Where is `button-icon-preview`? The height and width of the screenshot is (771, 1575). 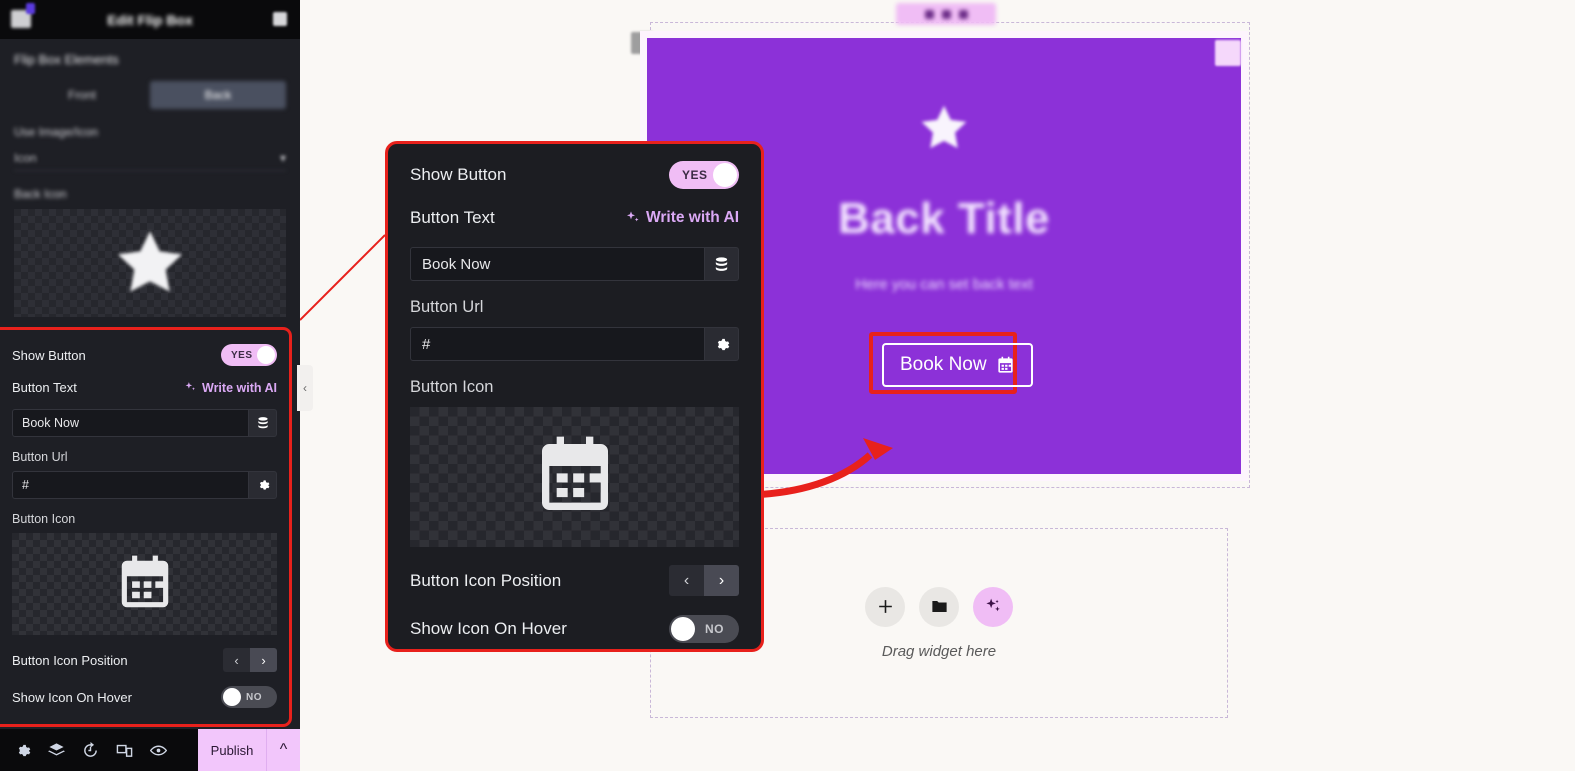 button-icon-preview is located at coordinates (144, 584).